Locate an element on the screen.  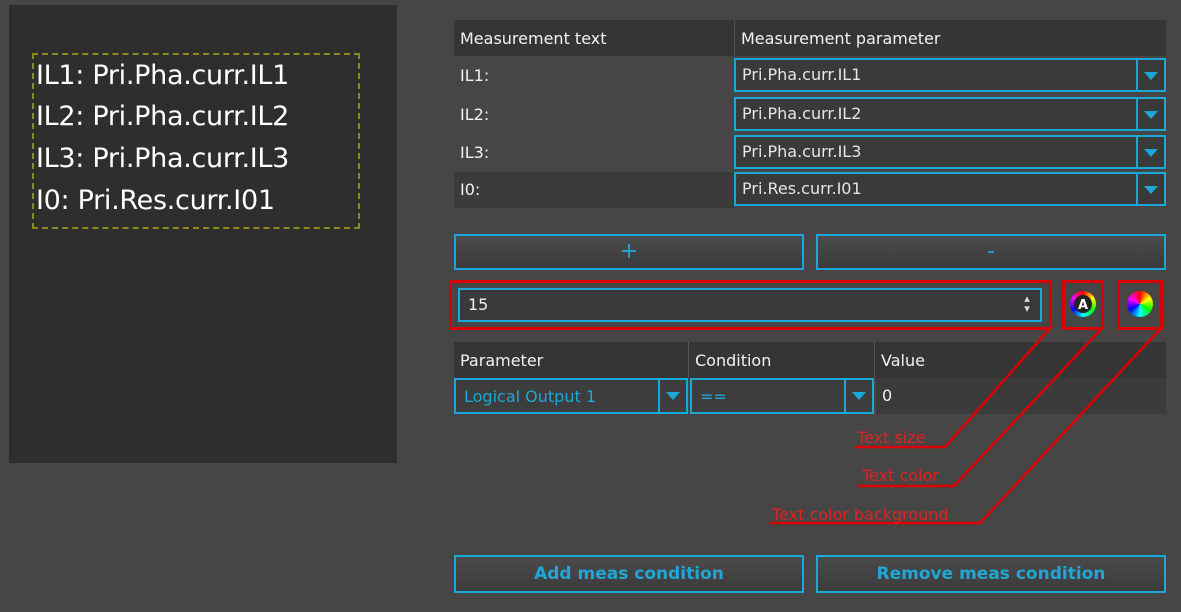
annotation-text-color: Text color is located at coordinates (900, 475).